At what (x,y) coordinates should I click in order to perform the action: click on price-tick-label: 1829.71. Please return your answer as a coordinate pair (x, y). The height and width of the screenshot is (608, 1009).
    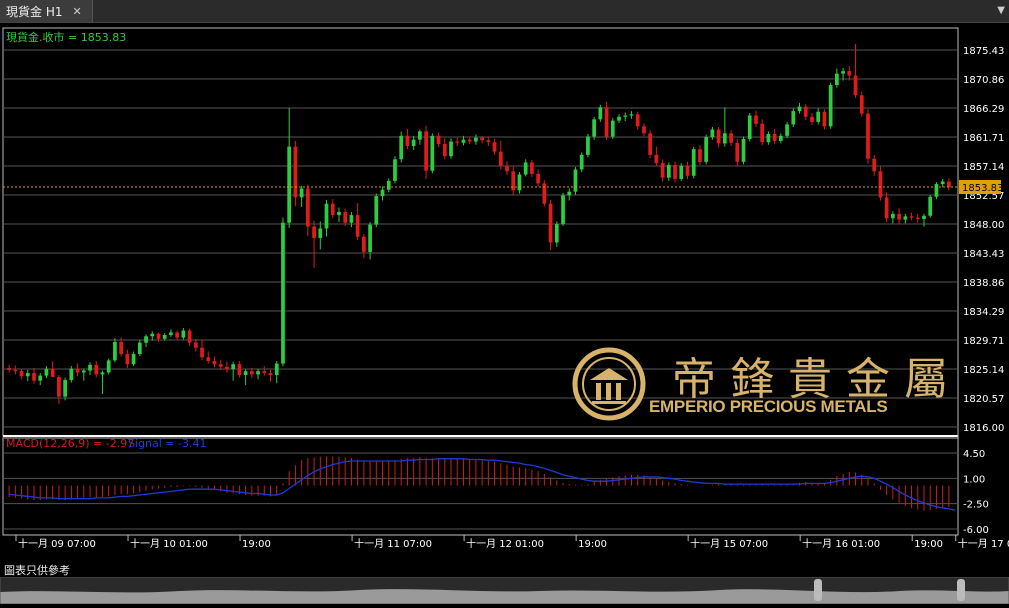
    Looking at the image, I should click on (983, 341).